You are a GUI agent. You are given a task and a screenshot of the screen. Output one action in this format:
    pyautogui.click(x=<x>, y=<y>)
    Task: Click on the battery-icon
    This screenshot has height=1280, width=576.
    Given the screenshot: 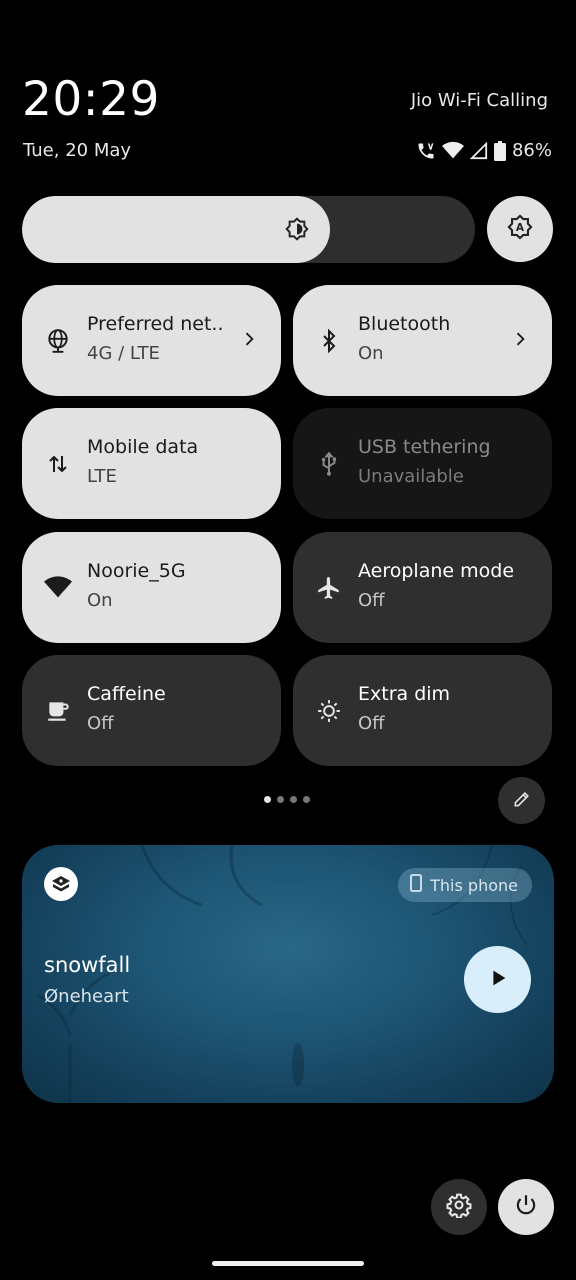 What is the action you would take?
    pyautogui.click(x=499, y=150)
    